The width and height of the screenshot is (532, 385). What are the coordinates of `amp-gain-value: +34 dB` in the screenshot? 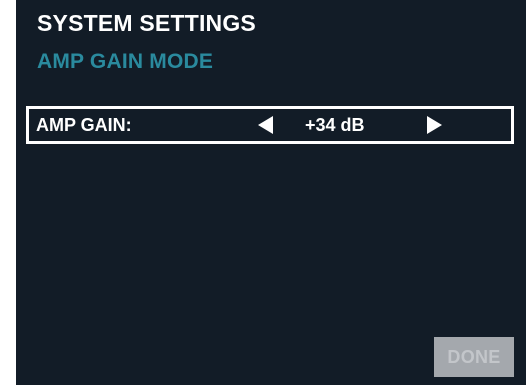 It's located at (335, 125).